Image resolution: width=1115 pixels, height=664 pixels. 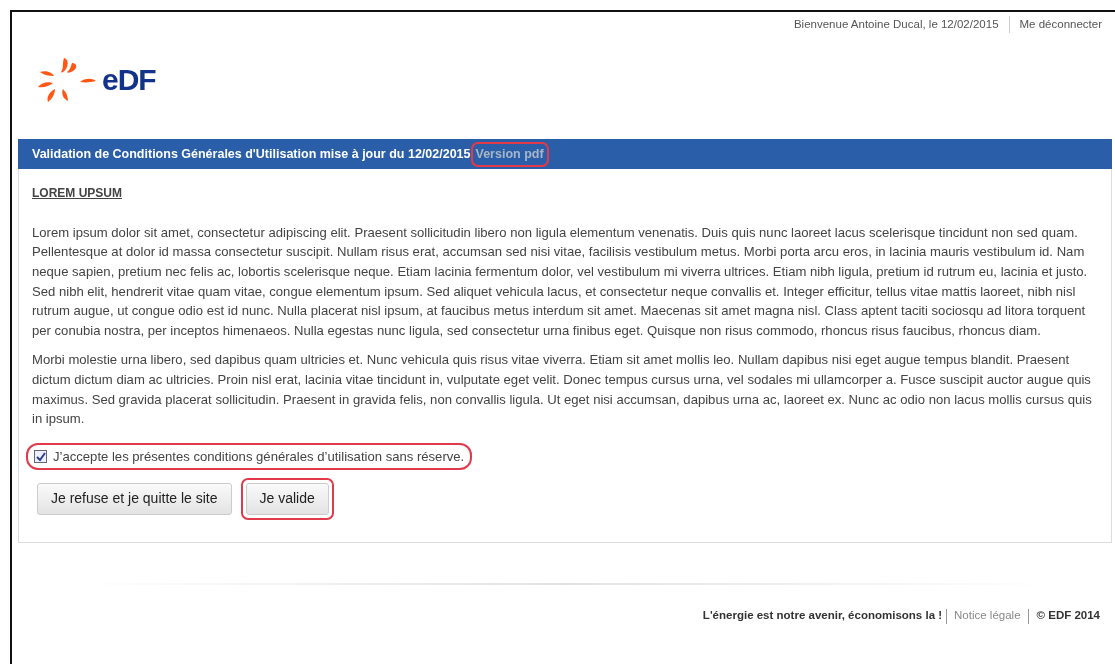 What do you see at coordinates (287, 499) in the screenshot?
I see `validate-button: Je valide` at bounding box center [287, 499].